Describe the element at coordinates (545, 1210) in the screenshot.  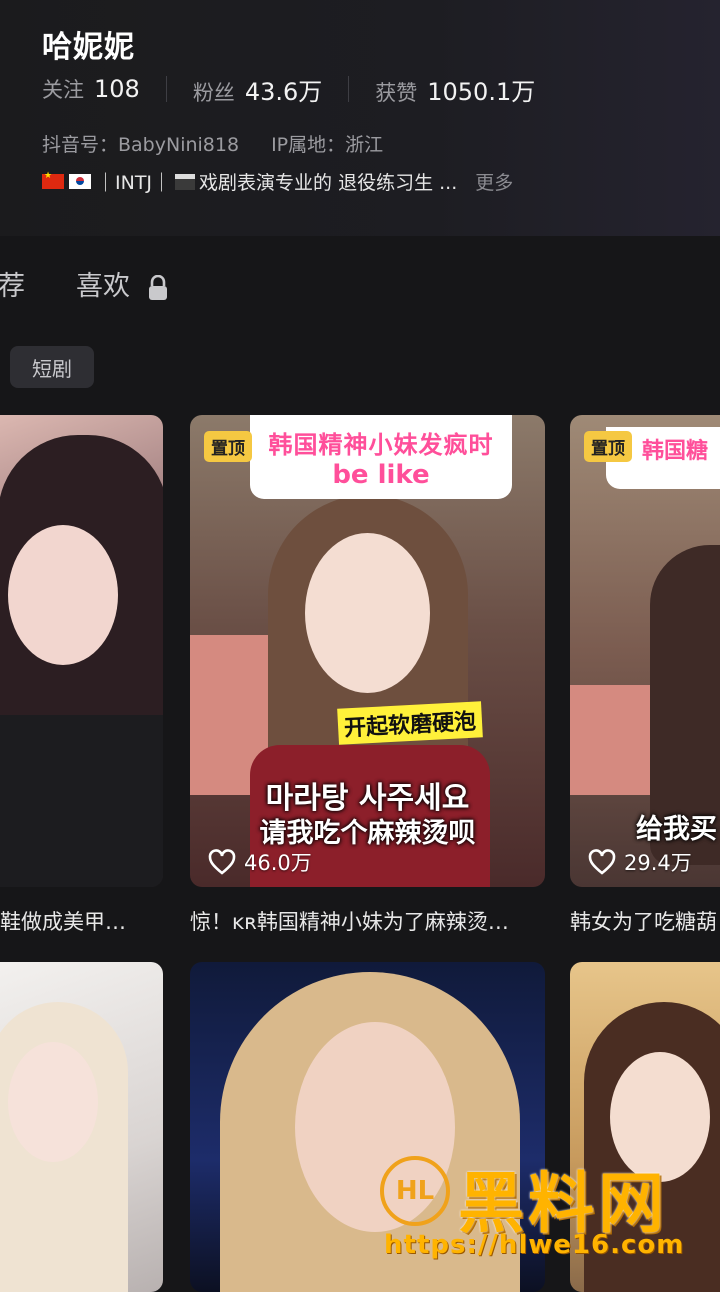
I see `site-watermark: HL 黑料网 https://hlwe16.com` at that location.